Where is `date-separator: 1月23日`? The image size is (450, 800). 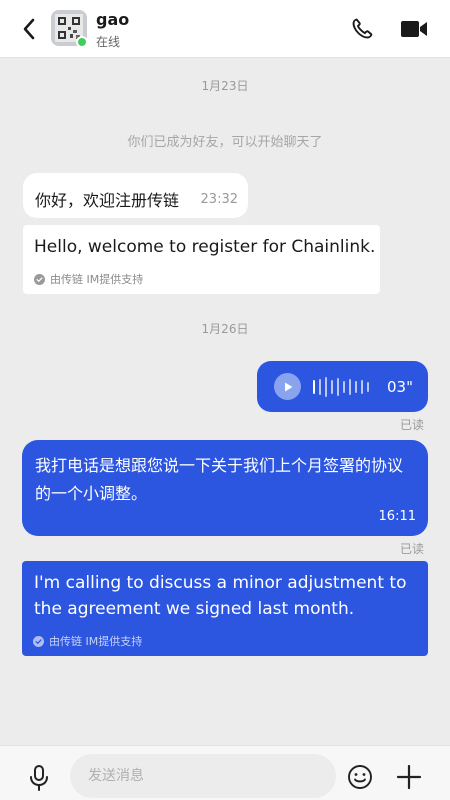
date-separator: 1月23日 is located at coordinates (225, 86).